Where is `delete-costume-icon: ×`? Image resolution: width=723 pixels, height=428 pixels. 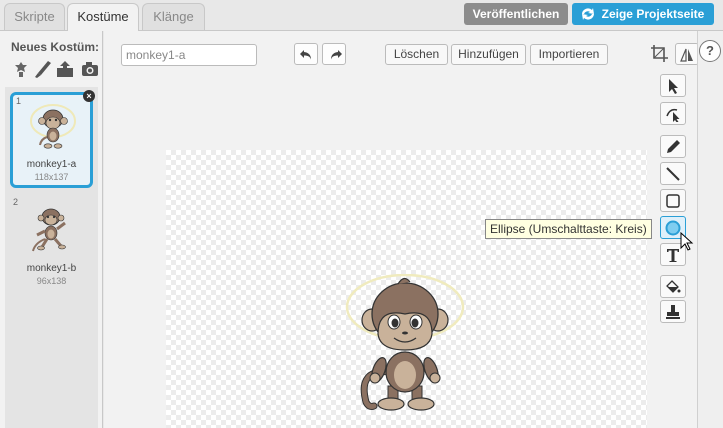
delete-costume-icon: × is located at coordinates (89, 96).